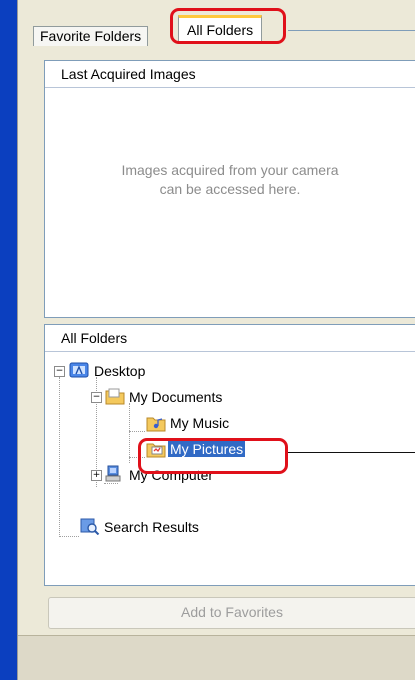 The width and height of the screenshot is (415, 680). I want to click on music-folder-icon, so click(156, 423).